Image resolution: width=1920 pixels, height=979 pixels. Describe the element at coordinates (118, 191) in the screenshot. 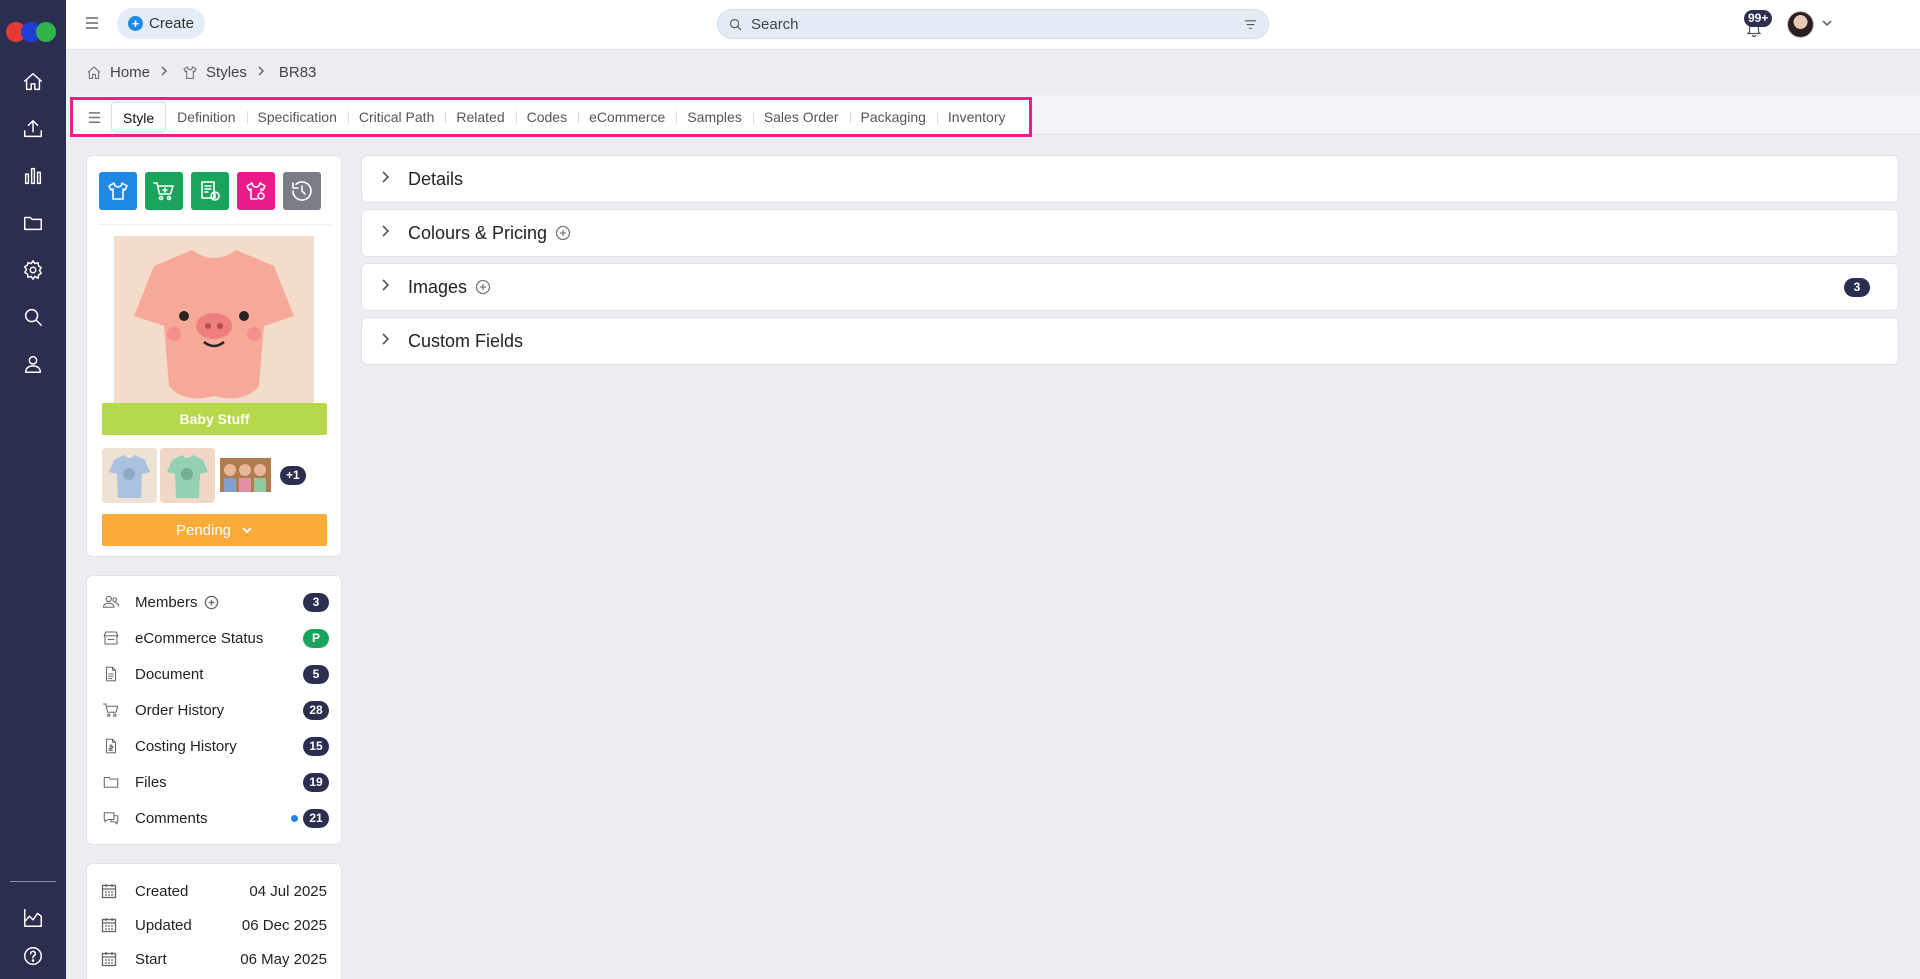

I see `tshirt-icon` at that location.